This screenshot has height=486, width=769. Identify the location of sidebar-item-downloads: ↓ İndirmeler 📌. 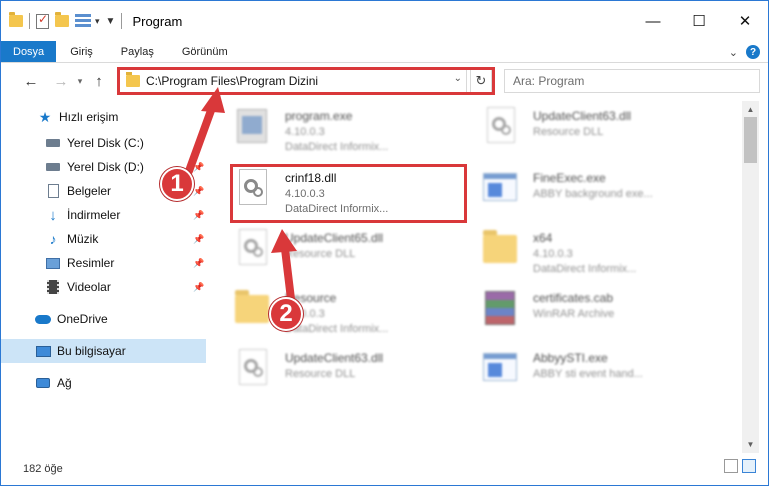
(103, 215).